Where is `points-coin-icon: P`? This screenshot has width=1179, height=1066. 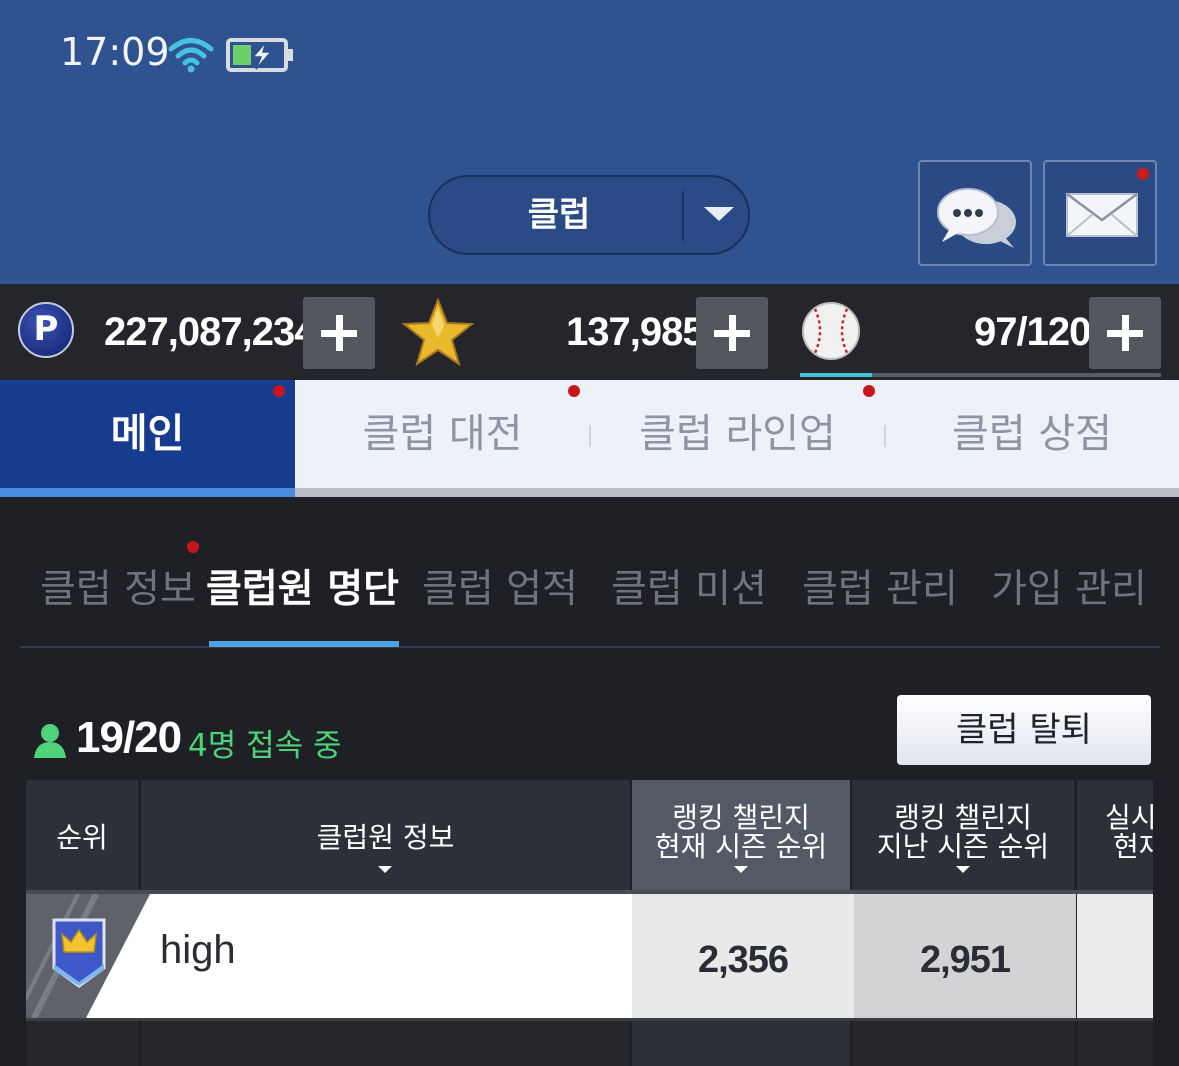 points-coin-icon: P is located at coordinates (46, 330).